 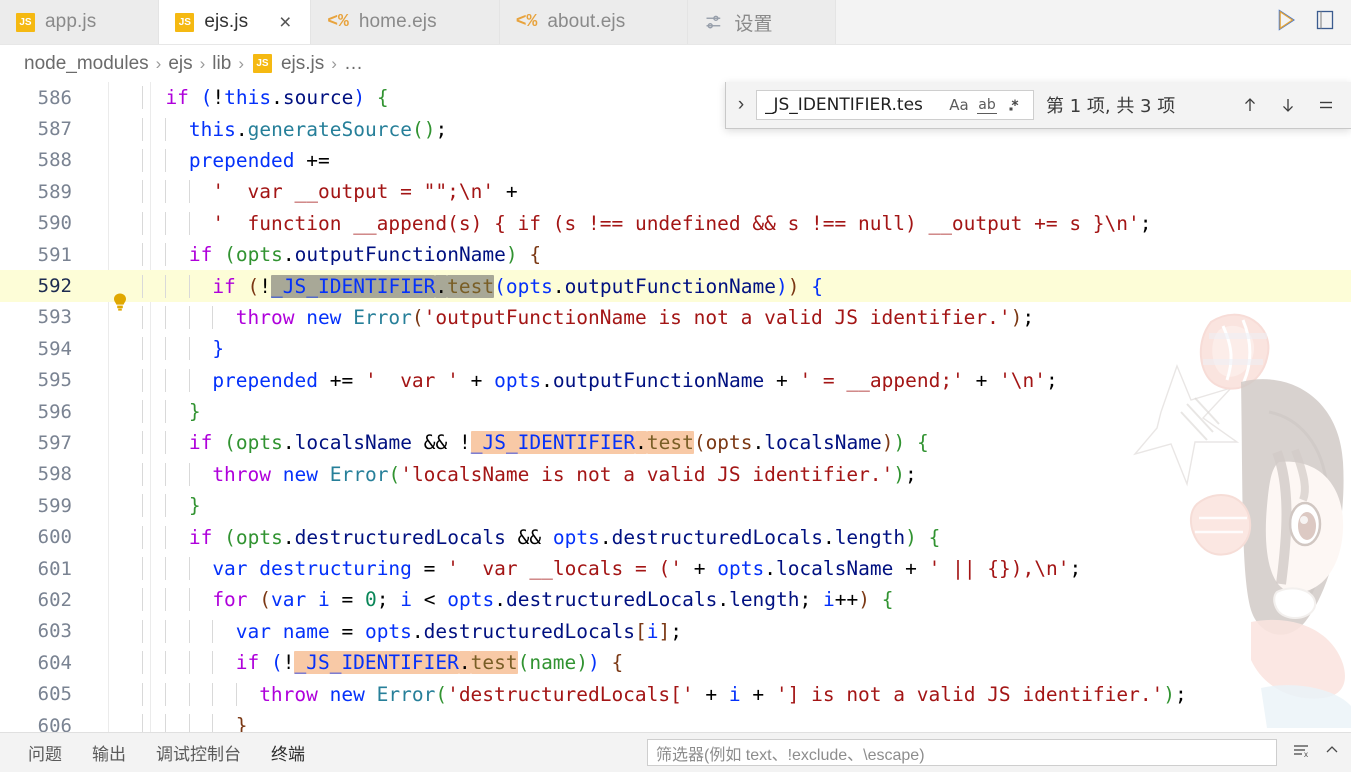 What do you see at coordinates (359, 474) in the screenshot?
I see `code-token: Error` at bounding box center [359, 474].